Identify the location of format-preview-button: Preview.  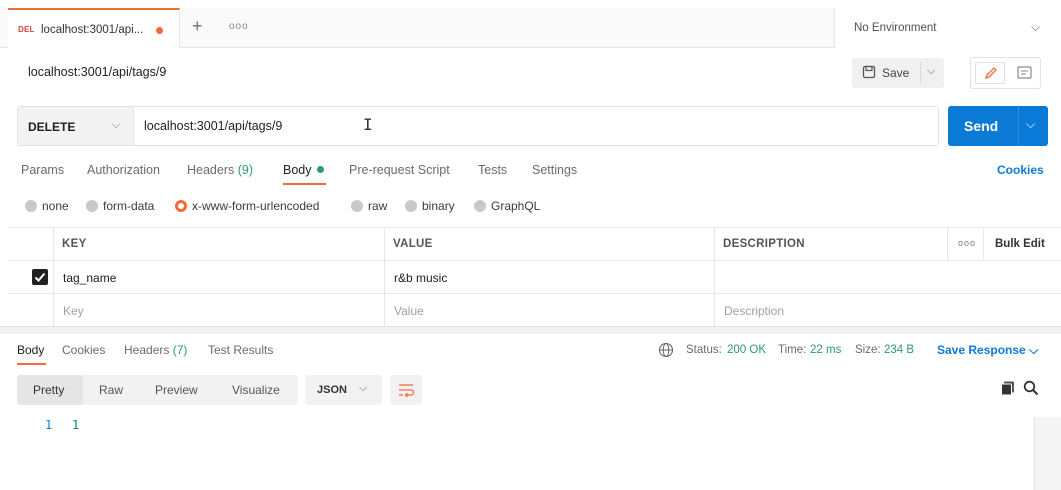
(176, 390).